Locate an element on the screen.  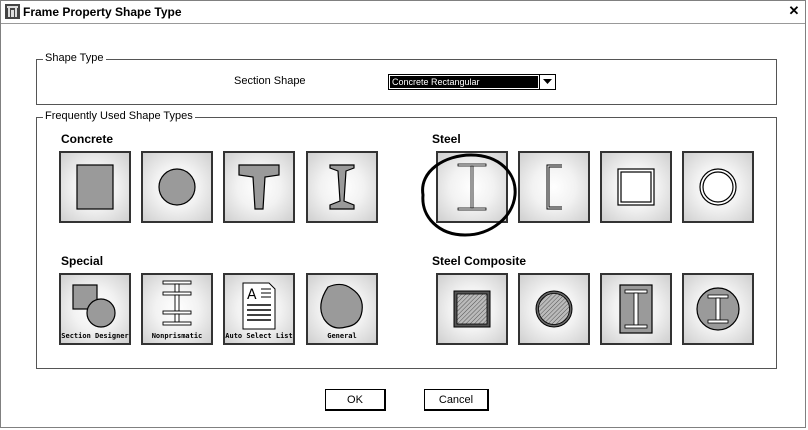
cancel-button: Cancel is located at coordinates (456, 400).